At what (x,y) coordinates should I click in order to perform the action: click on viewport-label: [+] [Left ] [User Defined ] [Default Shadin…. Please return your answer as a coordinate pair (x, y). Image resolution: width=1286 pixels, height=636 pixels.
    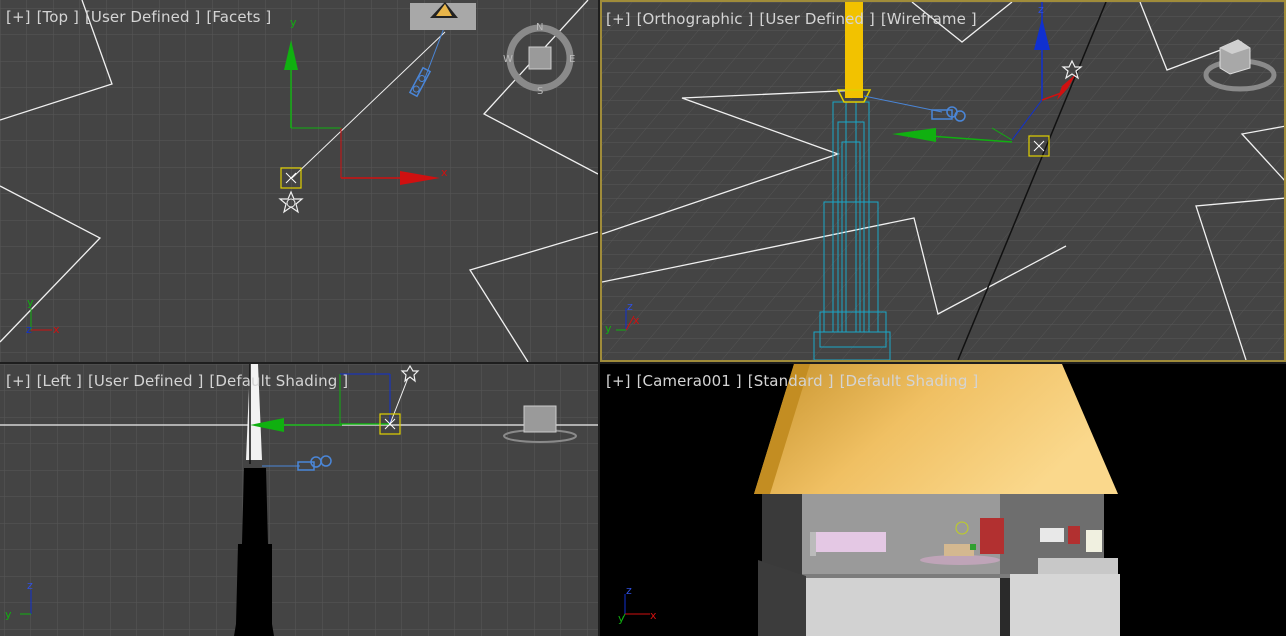
    Looking at the image, I should click on (180, 381).